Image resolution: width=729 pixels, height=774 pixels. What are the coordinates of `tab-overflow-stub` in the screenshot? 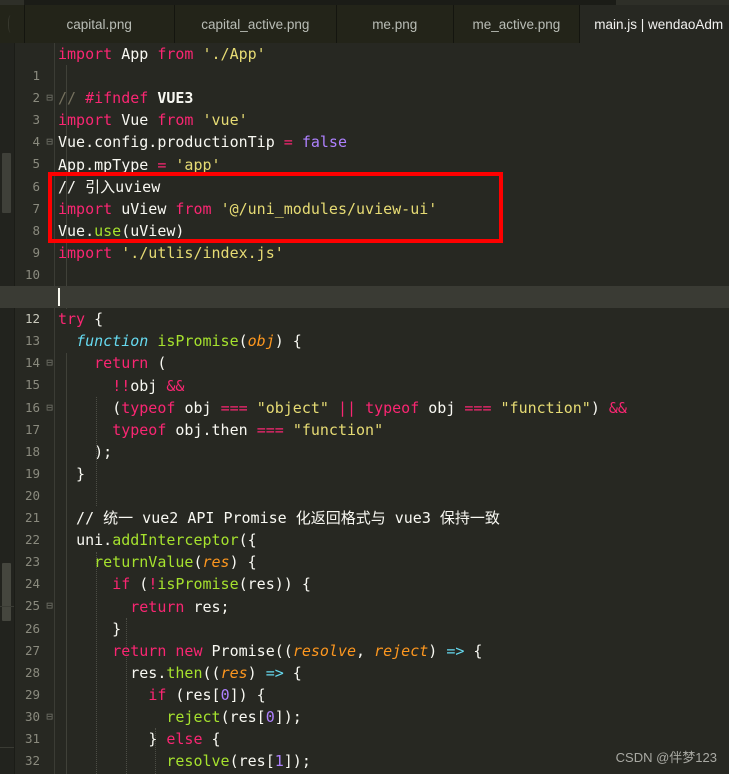 It's located at (12, 24).